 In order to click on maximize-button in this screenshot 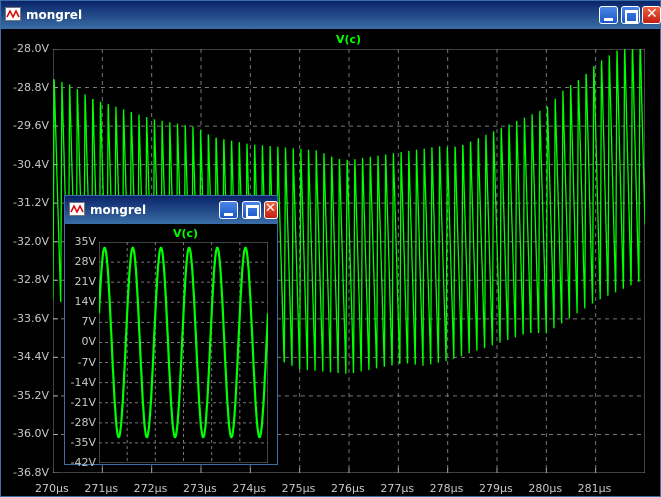, I will do `click(630, 15)`.